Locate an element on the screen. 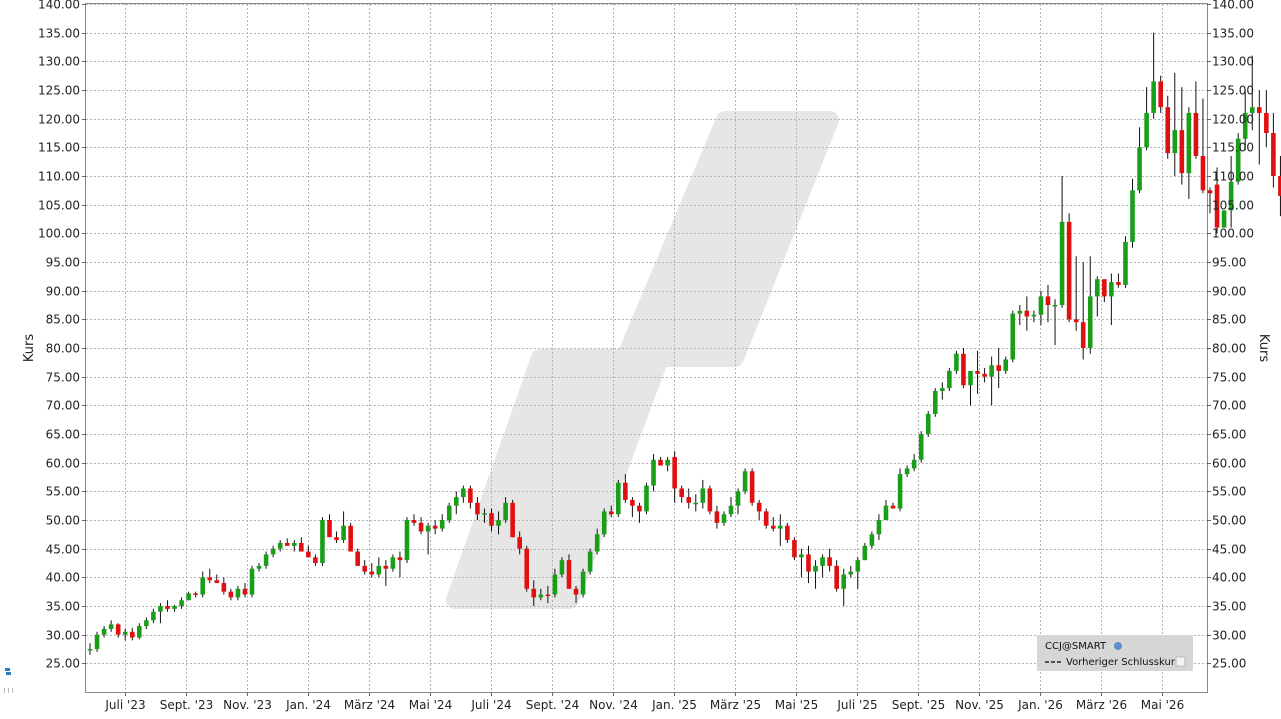  y-tick-label-left: 135.00 is located at coordinates (59, 34).